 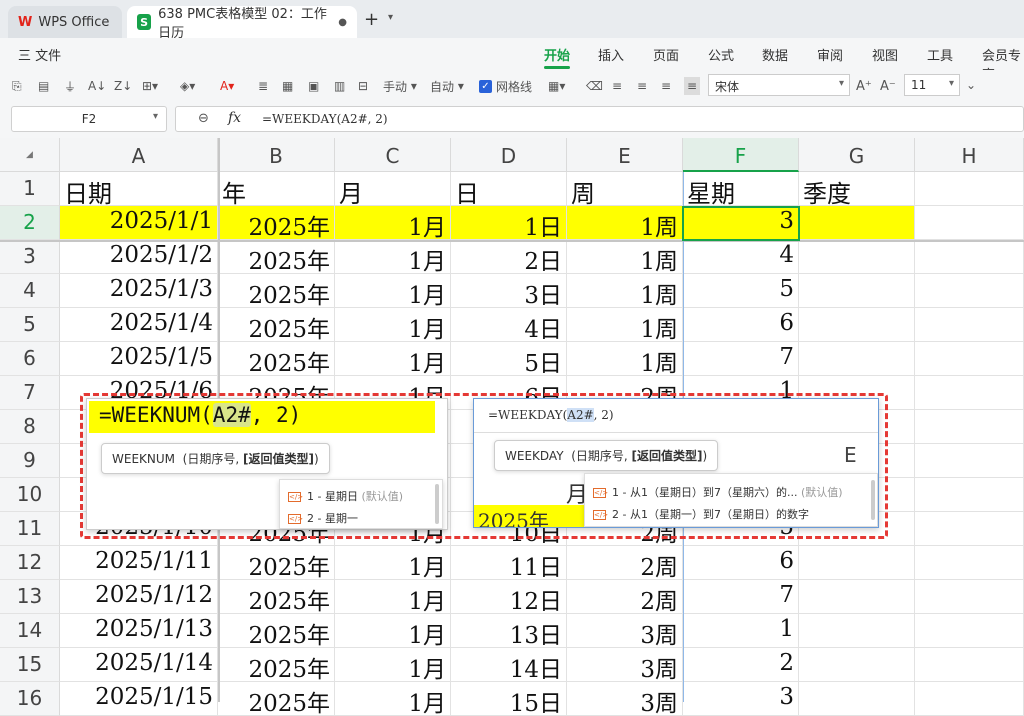 I want to click on row-header-8: 8, so click(x=30, y=427).